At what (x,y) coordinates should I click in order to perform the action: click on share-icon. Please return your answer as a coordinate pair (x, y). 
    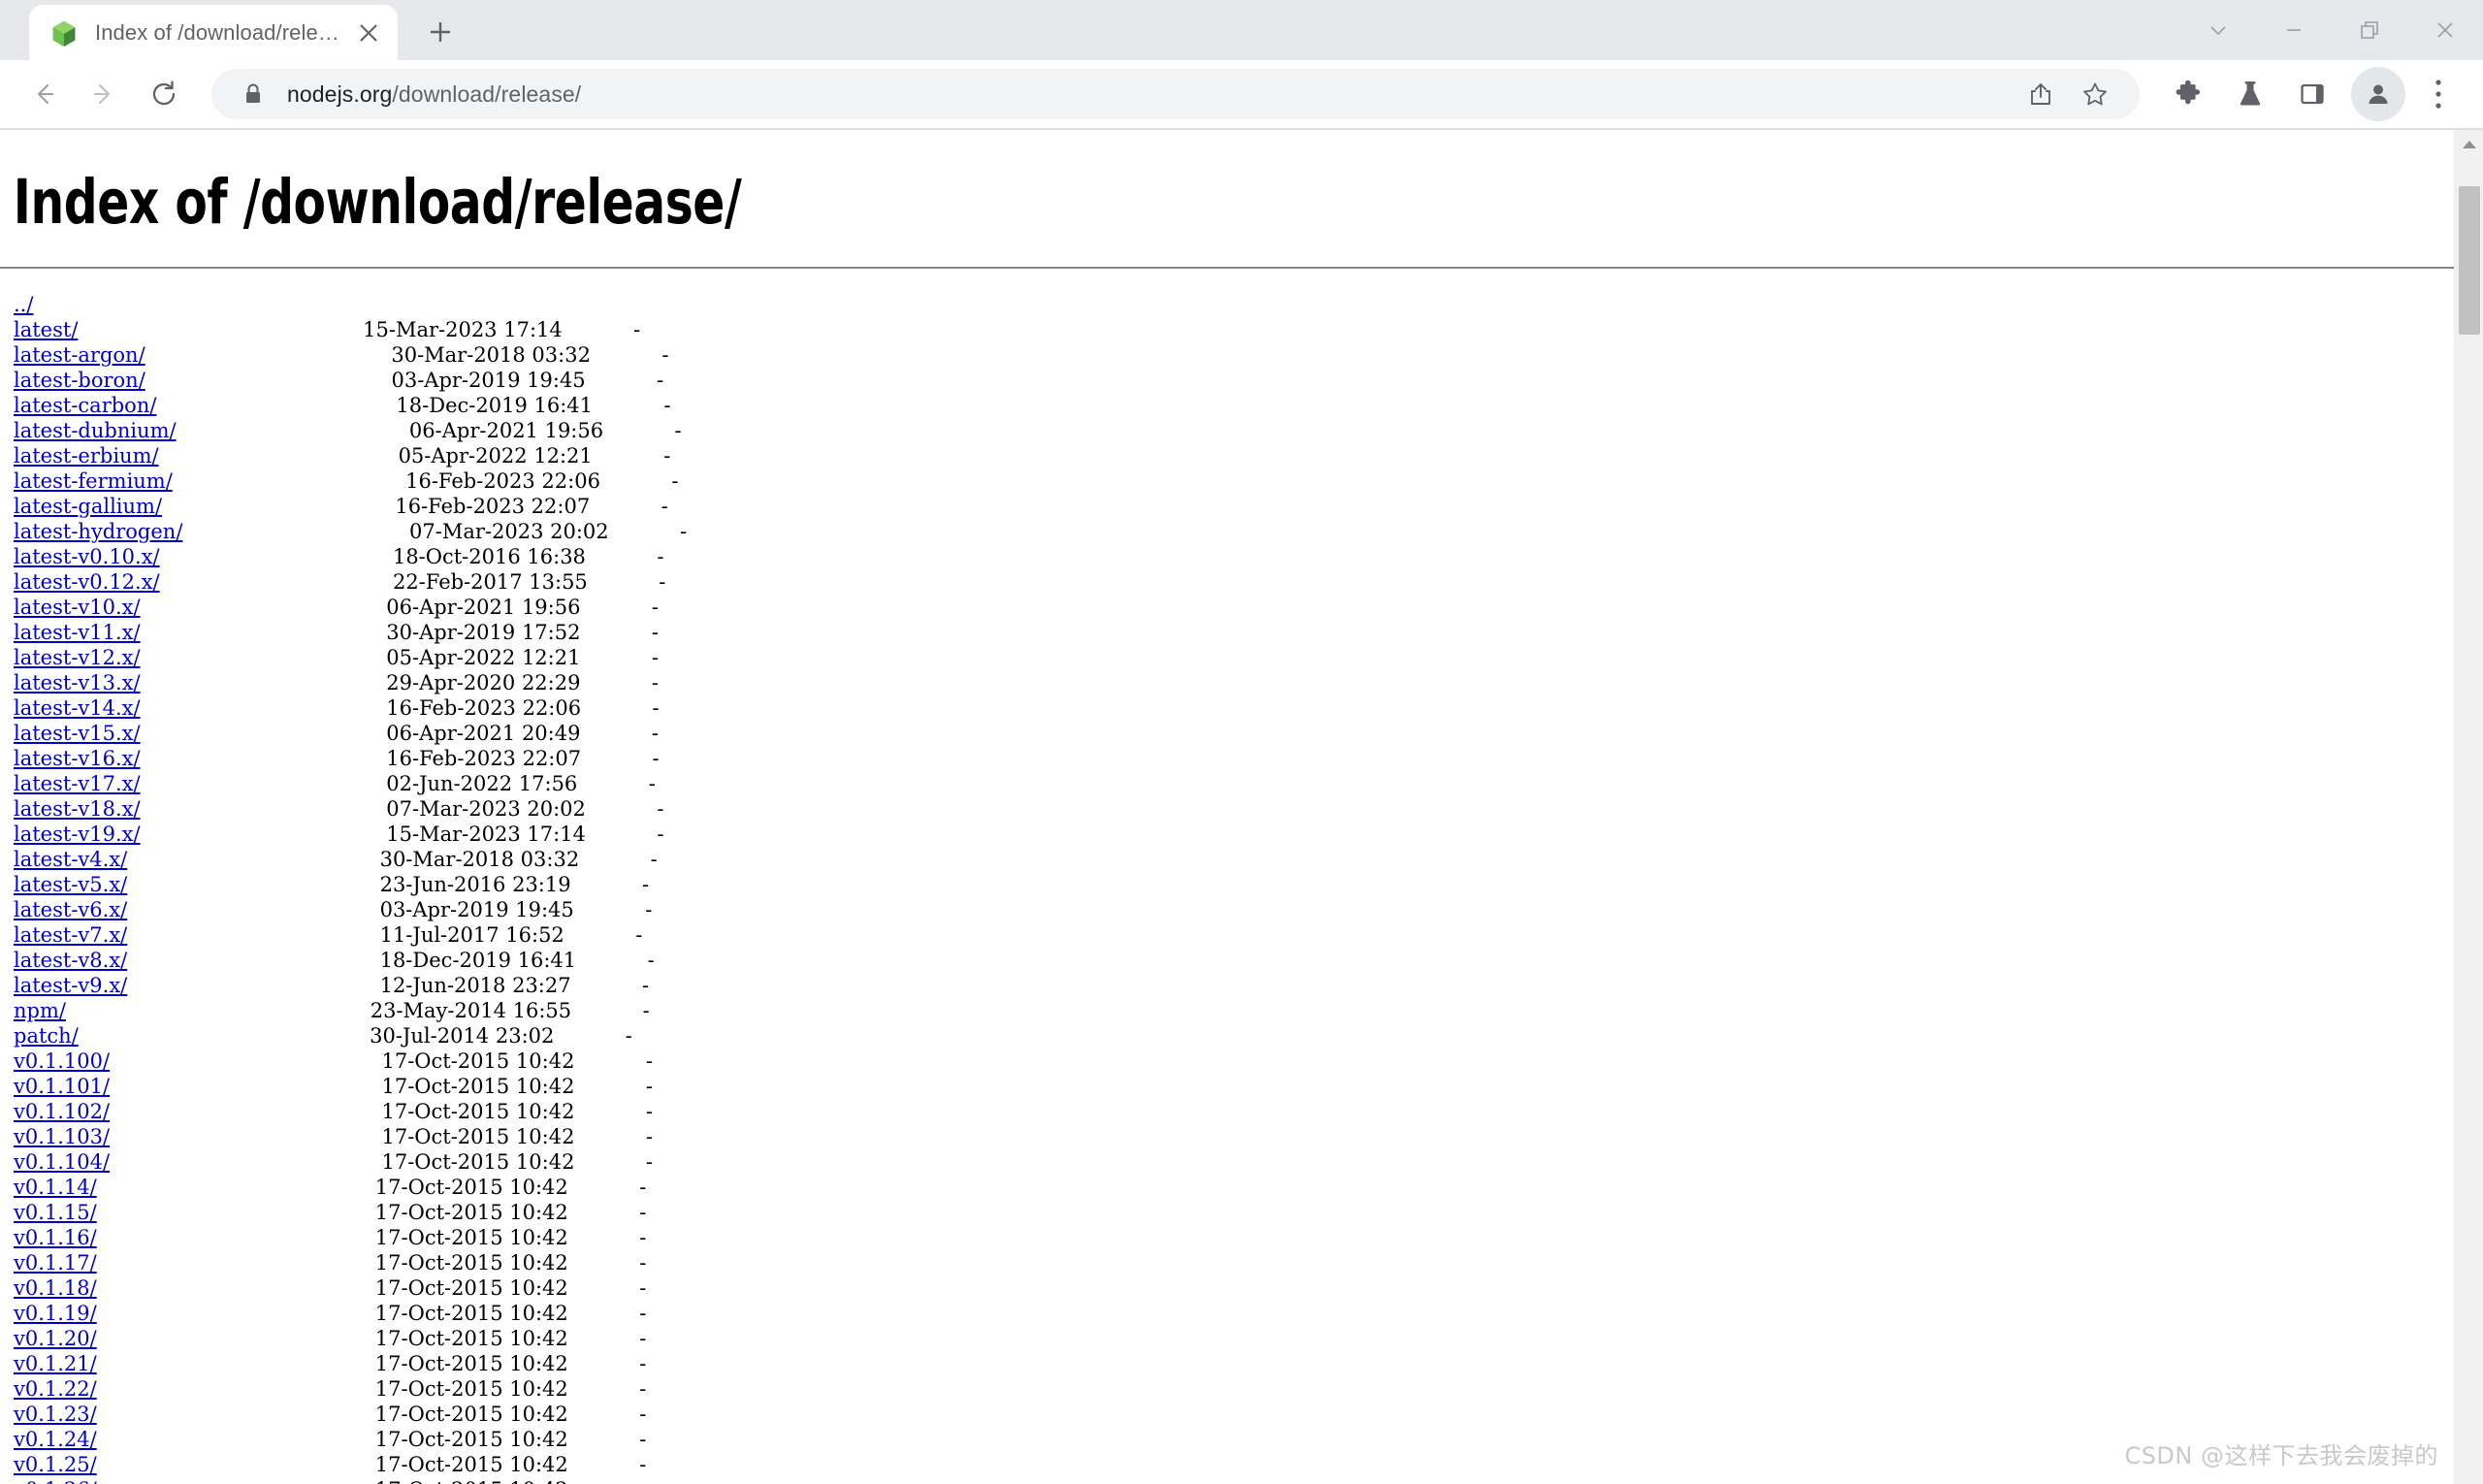
    Looking at the image, I should click on (2041, 94).